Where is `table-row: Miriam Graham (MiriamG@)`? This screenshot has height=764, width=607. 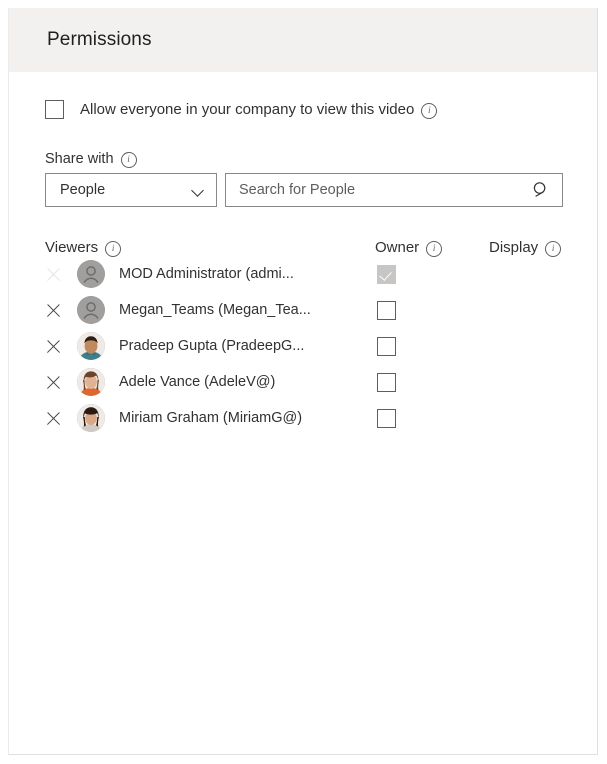 table-row: Miriam Graham (MiriamG@) is located at coordinates (304, 418).